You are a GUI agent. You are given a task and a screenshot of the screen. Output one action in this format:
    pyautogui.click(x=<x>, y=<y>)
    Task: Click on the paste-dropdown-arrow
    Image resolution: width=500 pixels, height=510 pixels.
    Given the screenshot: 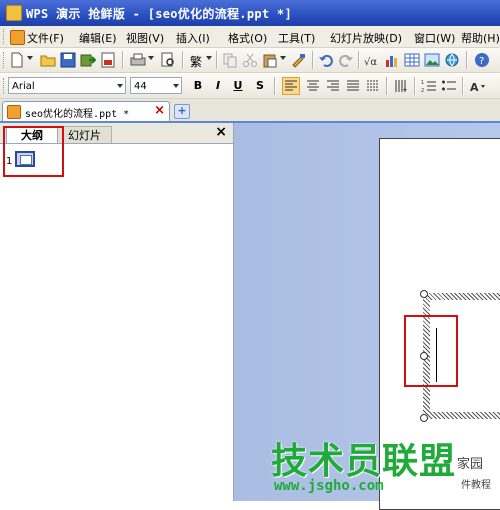 What is the action you would take?
    pyautogui.click(x=283, y=58)
    